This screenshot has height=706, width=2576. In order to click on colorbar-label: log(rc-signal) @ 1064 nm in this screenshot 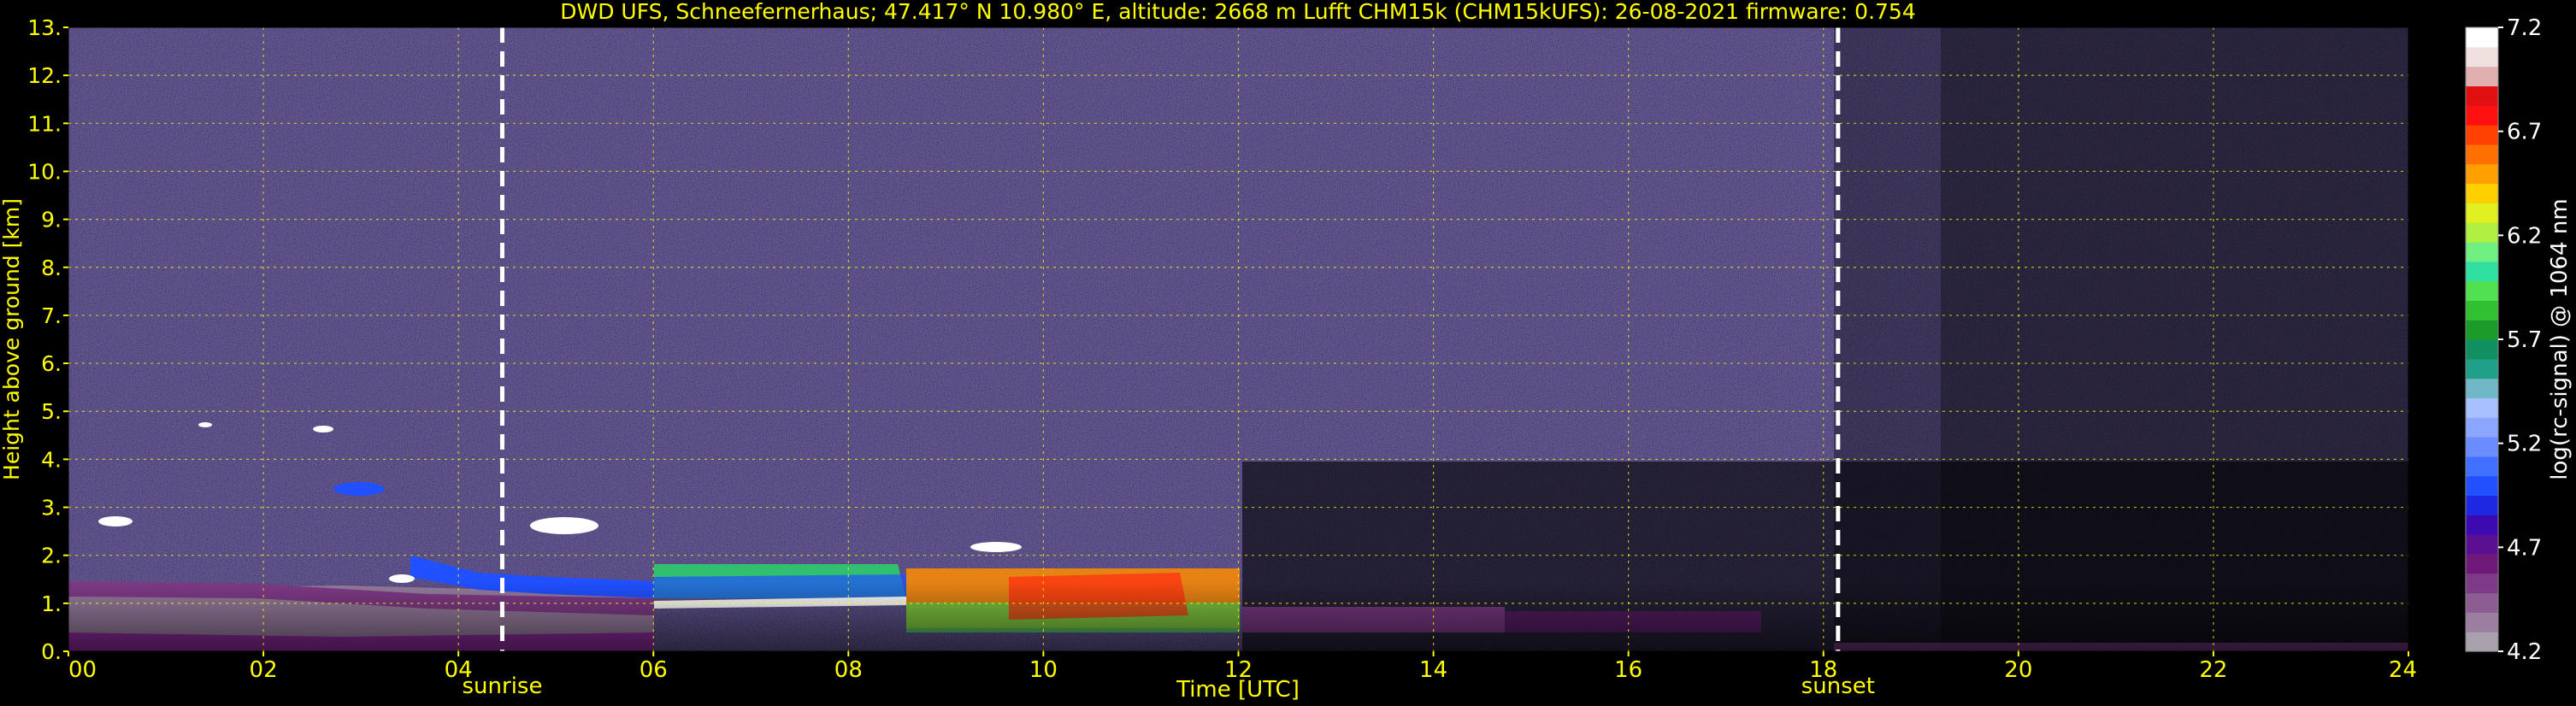, I will do `click(2560, 338)`.